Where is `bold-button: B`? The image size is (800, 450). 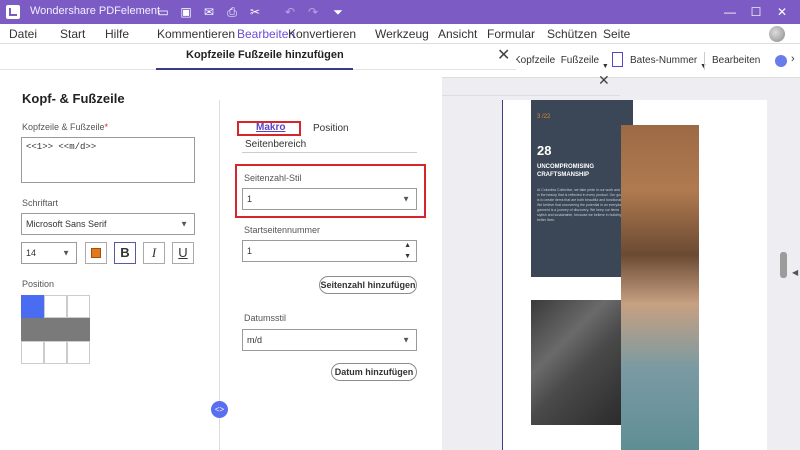
bold-button: B is located at coordinates (125, 253).